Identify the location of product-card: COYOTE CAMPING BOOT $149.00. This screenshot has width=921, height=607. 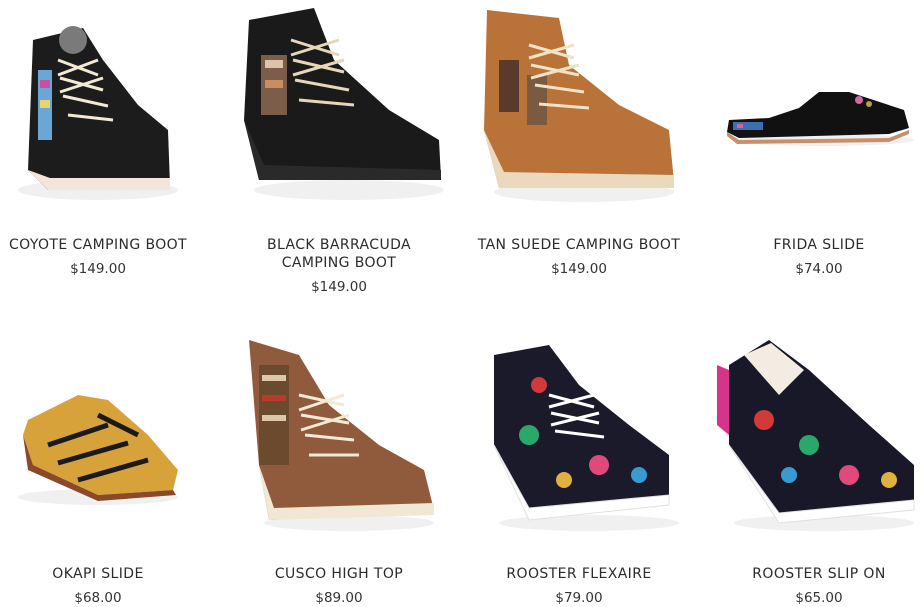
(104, 140).